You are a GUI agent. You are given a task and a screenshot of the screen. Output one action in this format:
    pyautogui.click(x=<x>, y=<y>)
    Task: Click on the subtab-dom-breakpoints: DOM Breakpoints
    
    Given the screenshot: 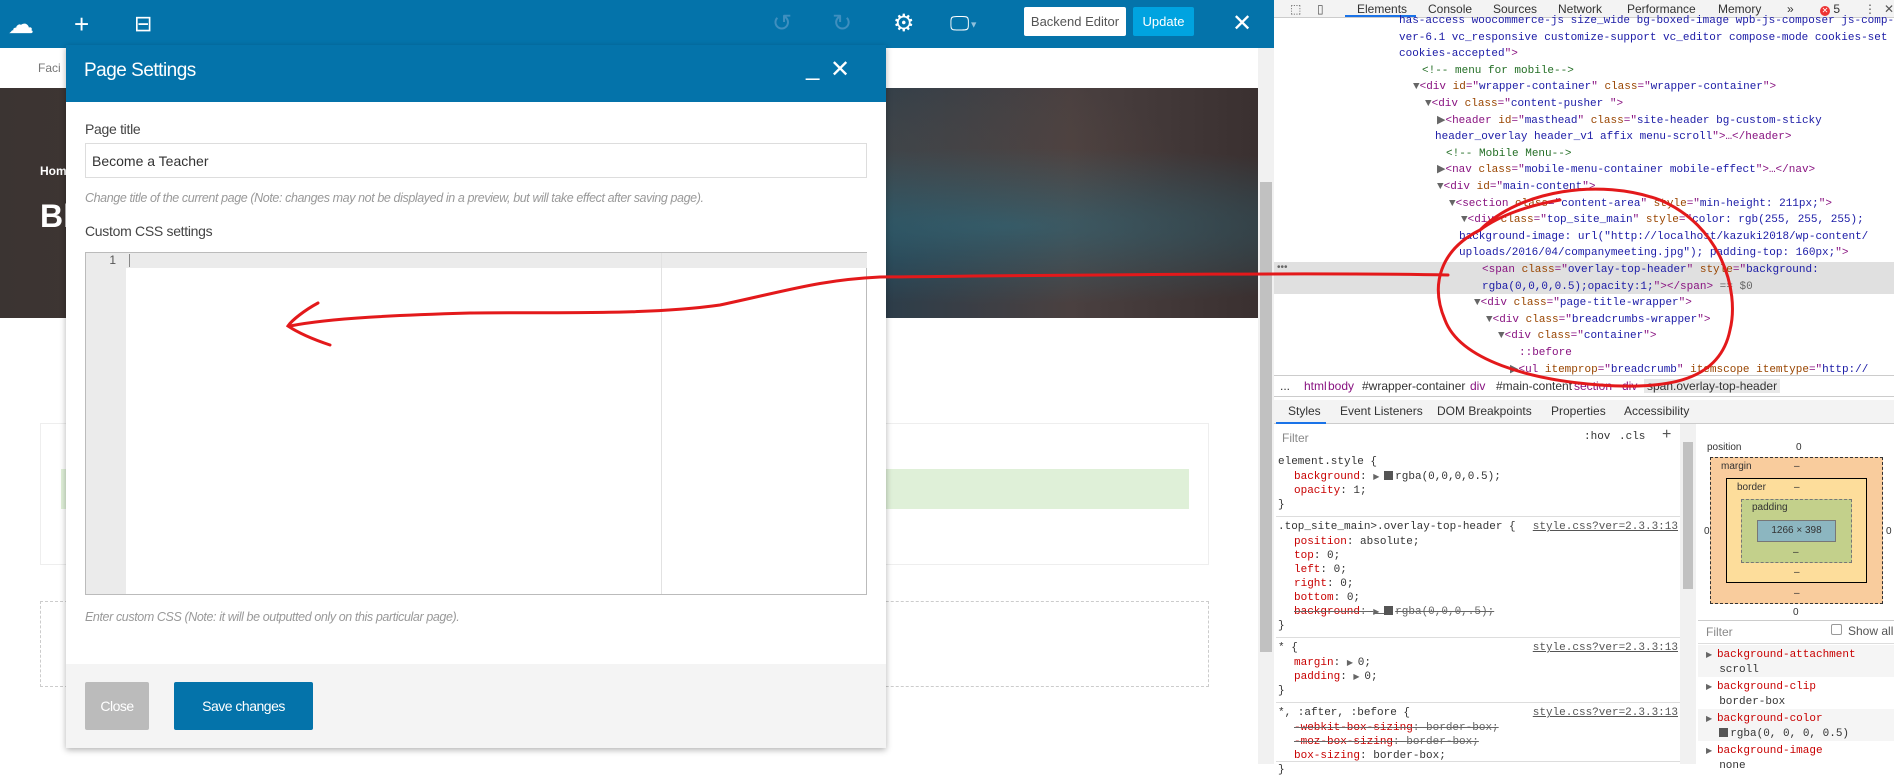 What is the action you would take?
    pyautogui.click(x=1484, y=411)
    